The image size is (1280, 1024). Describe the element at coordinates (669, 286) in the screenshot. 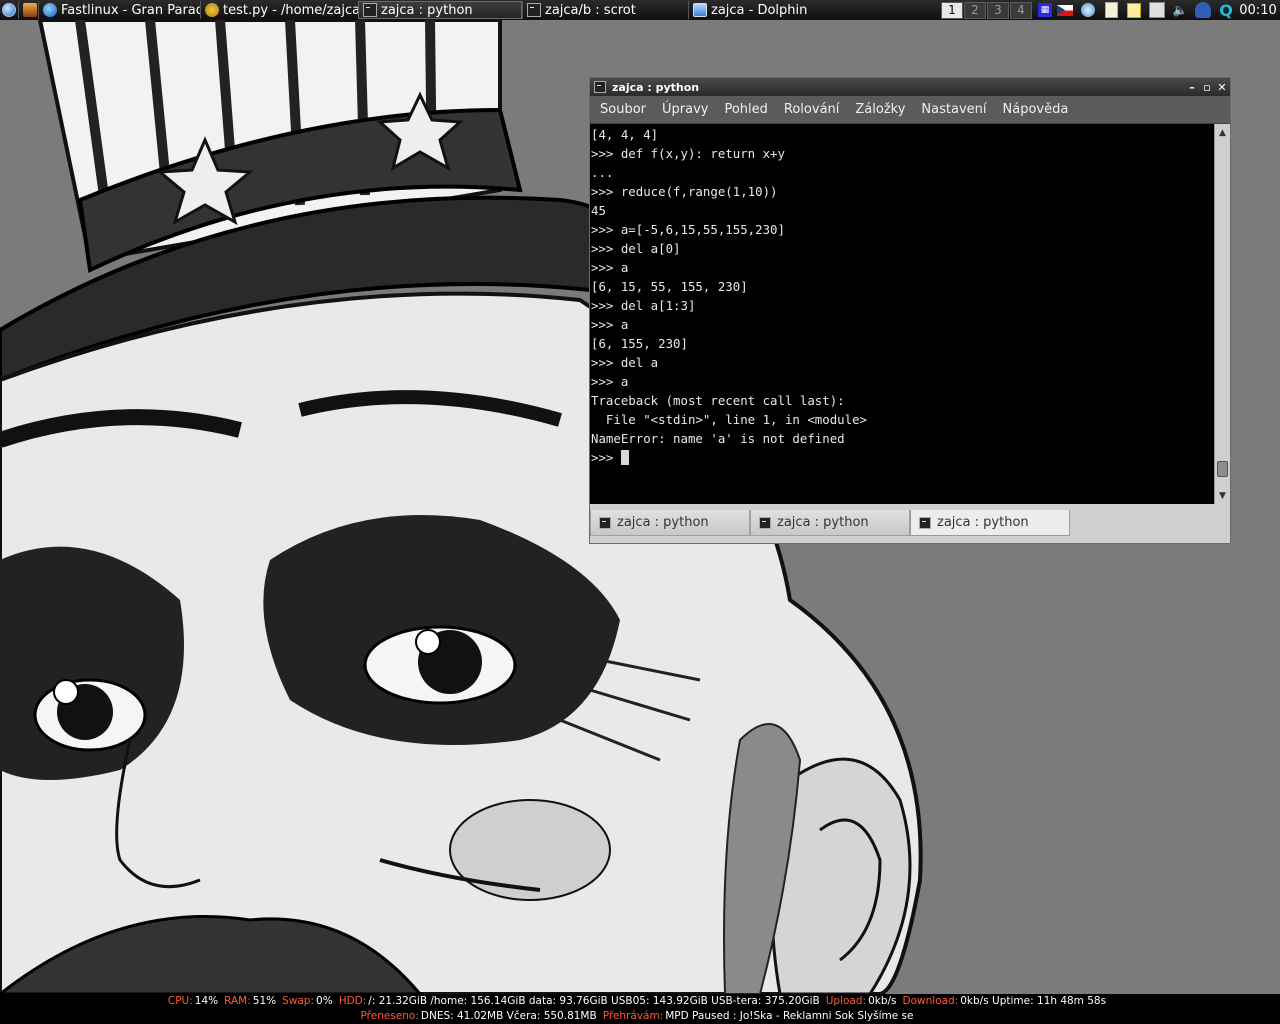

I see `terminal-line: [6, 15, 55, 155, 230]` at that location.